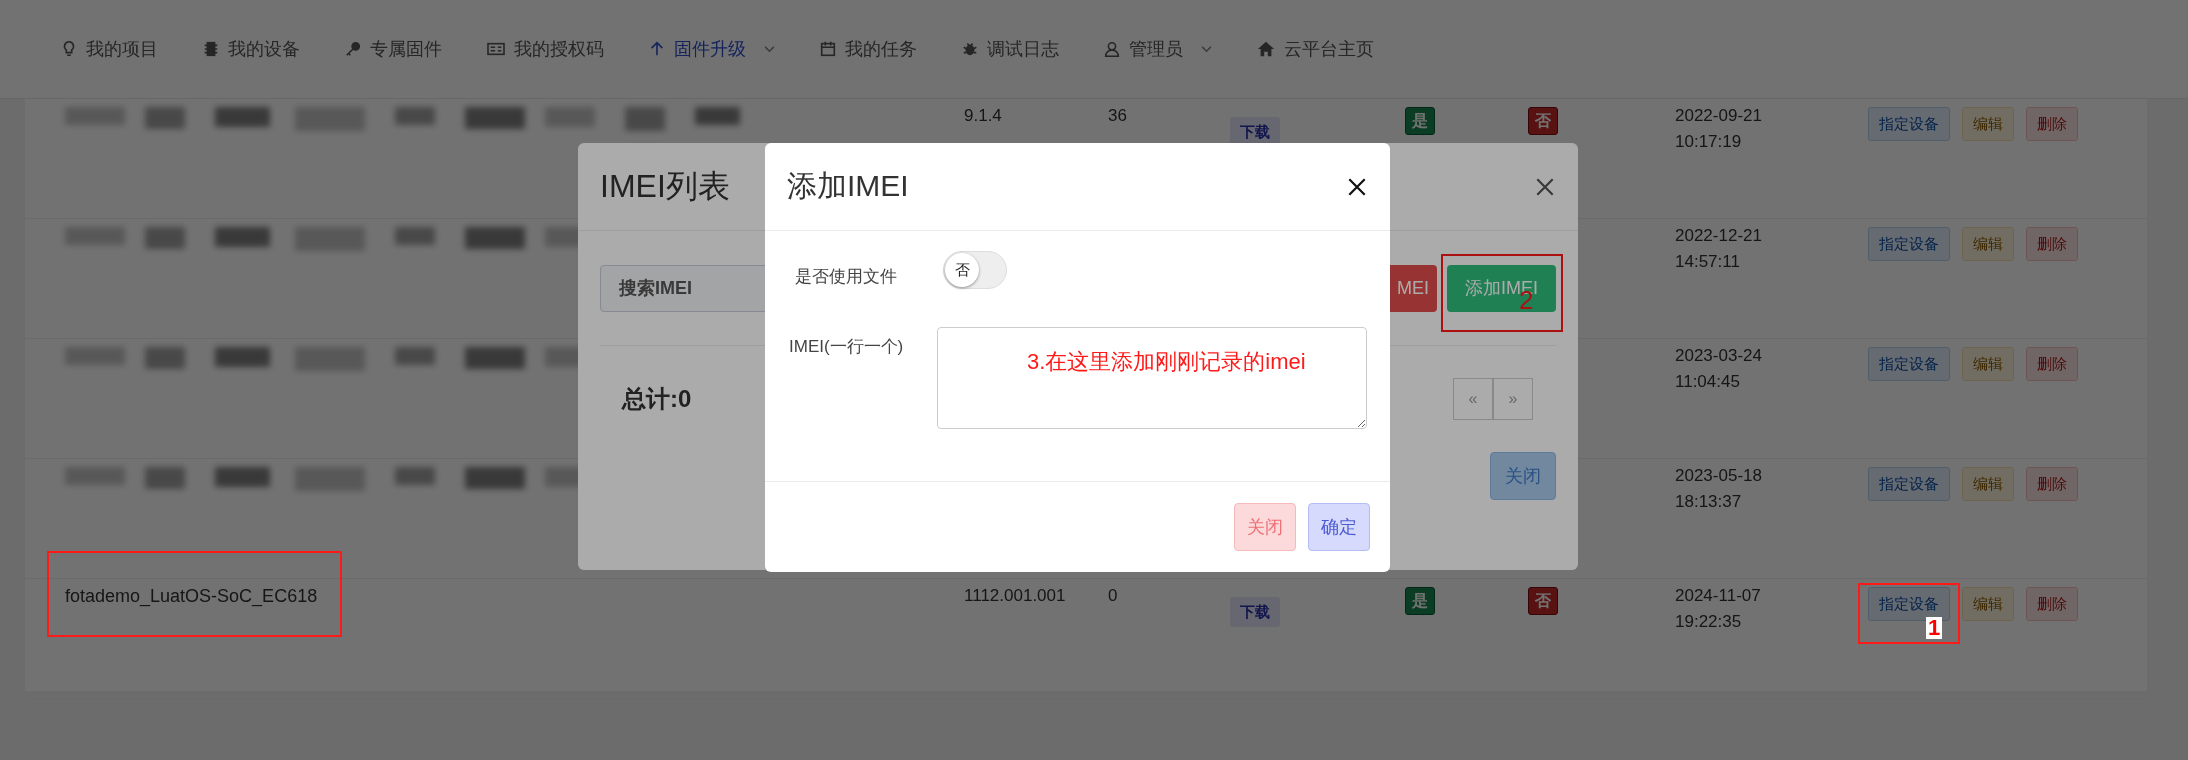  What do you see at coordinates (1718, 476) in the screenshot?
I see `date-text: 2023-05-18` at bounding box center [1718, 476].